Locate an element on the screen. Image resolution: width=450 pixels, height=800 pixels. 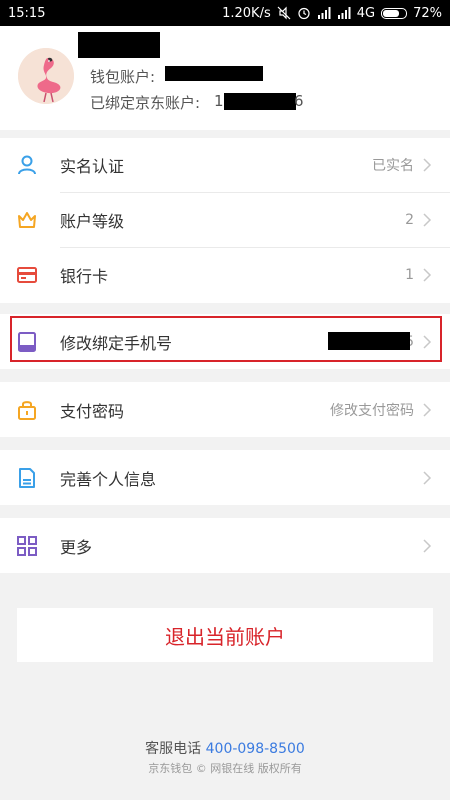
more-group: 更多 is located at coordinates (225, 545).